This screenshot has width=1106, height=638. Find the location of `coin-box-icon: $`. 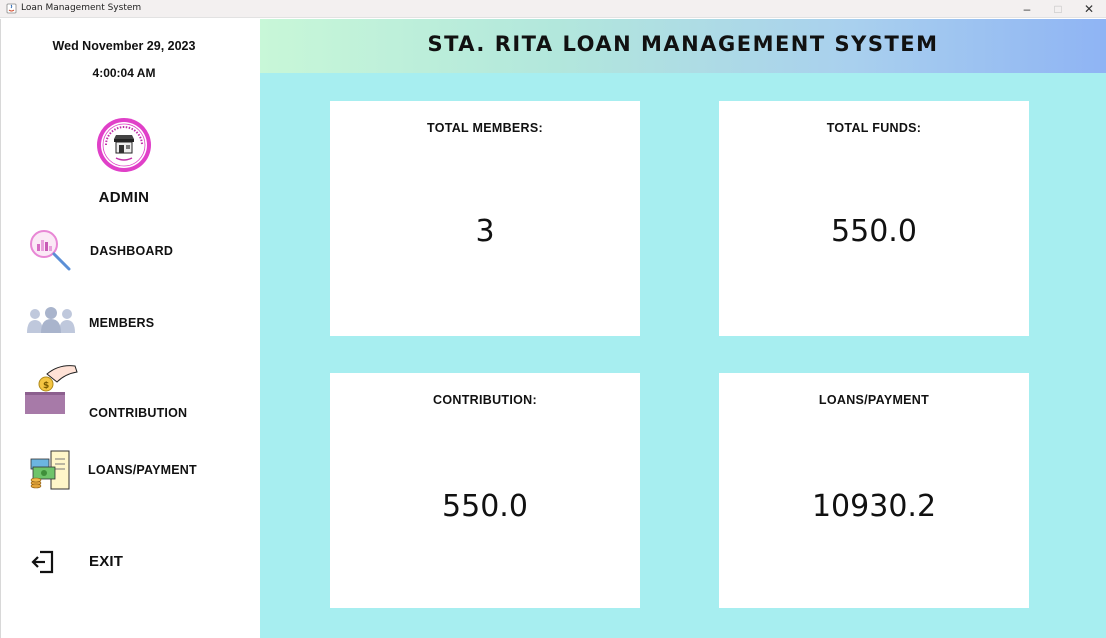

coin-box-icon: $ is located at coordinates (51, 389).